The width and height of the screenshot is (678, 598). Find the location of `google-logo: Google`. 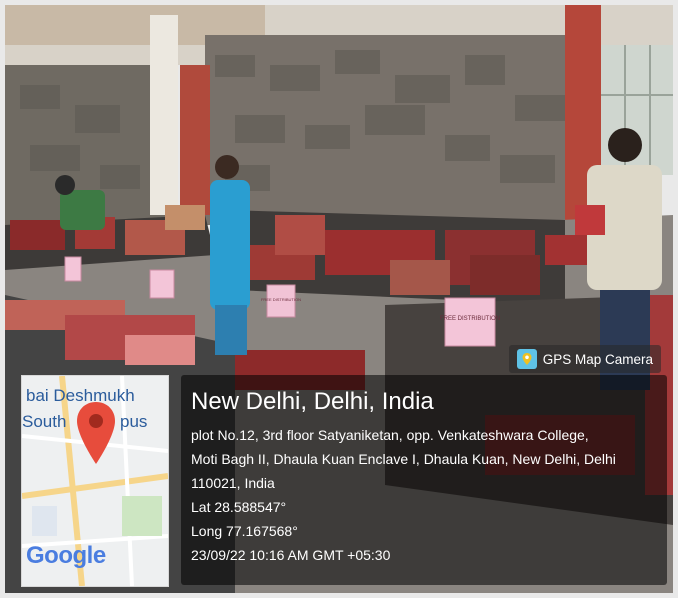

google-logo: Google is located at coordinates (66, 555).